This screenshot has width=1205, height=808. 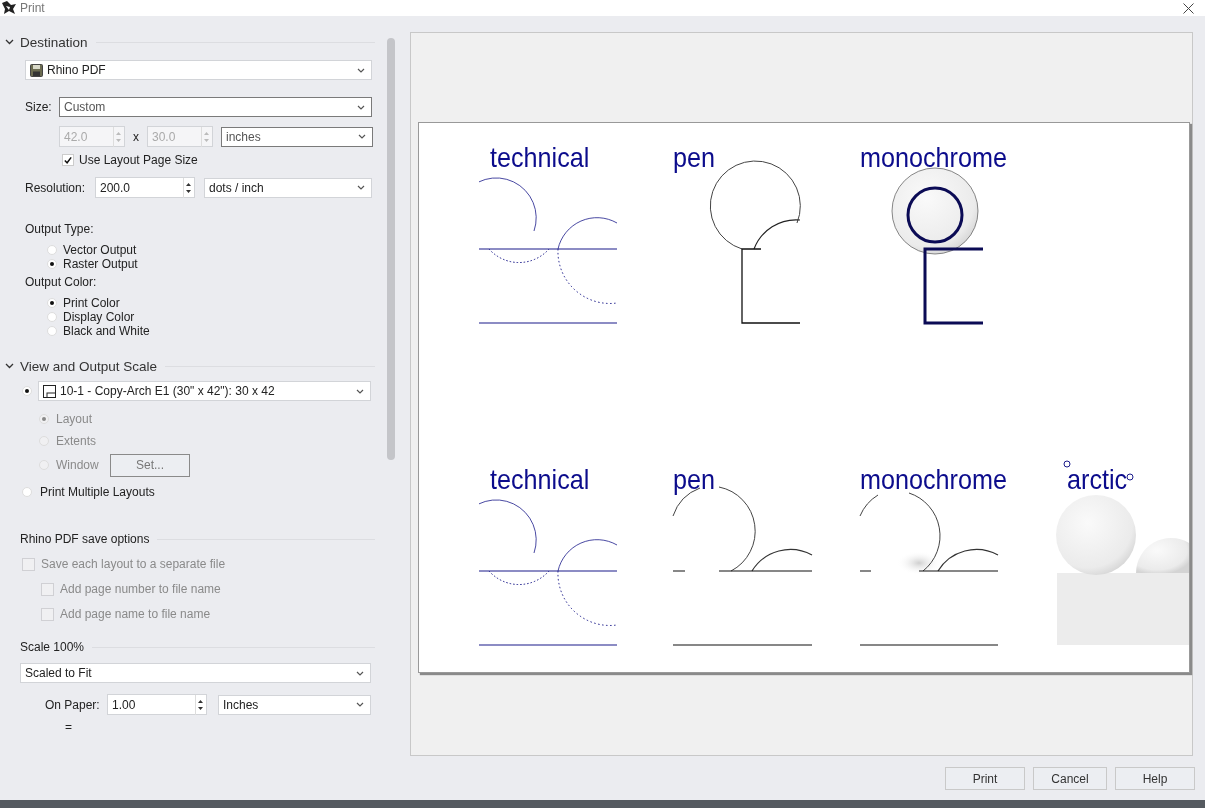 I want to click on scrollbar-thumb, so click(x=391, y=249).